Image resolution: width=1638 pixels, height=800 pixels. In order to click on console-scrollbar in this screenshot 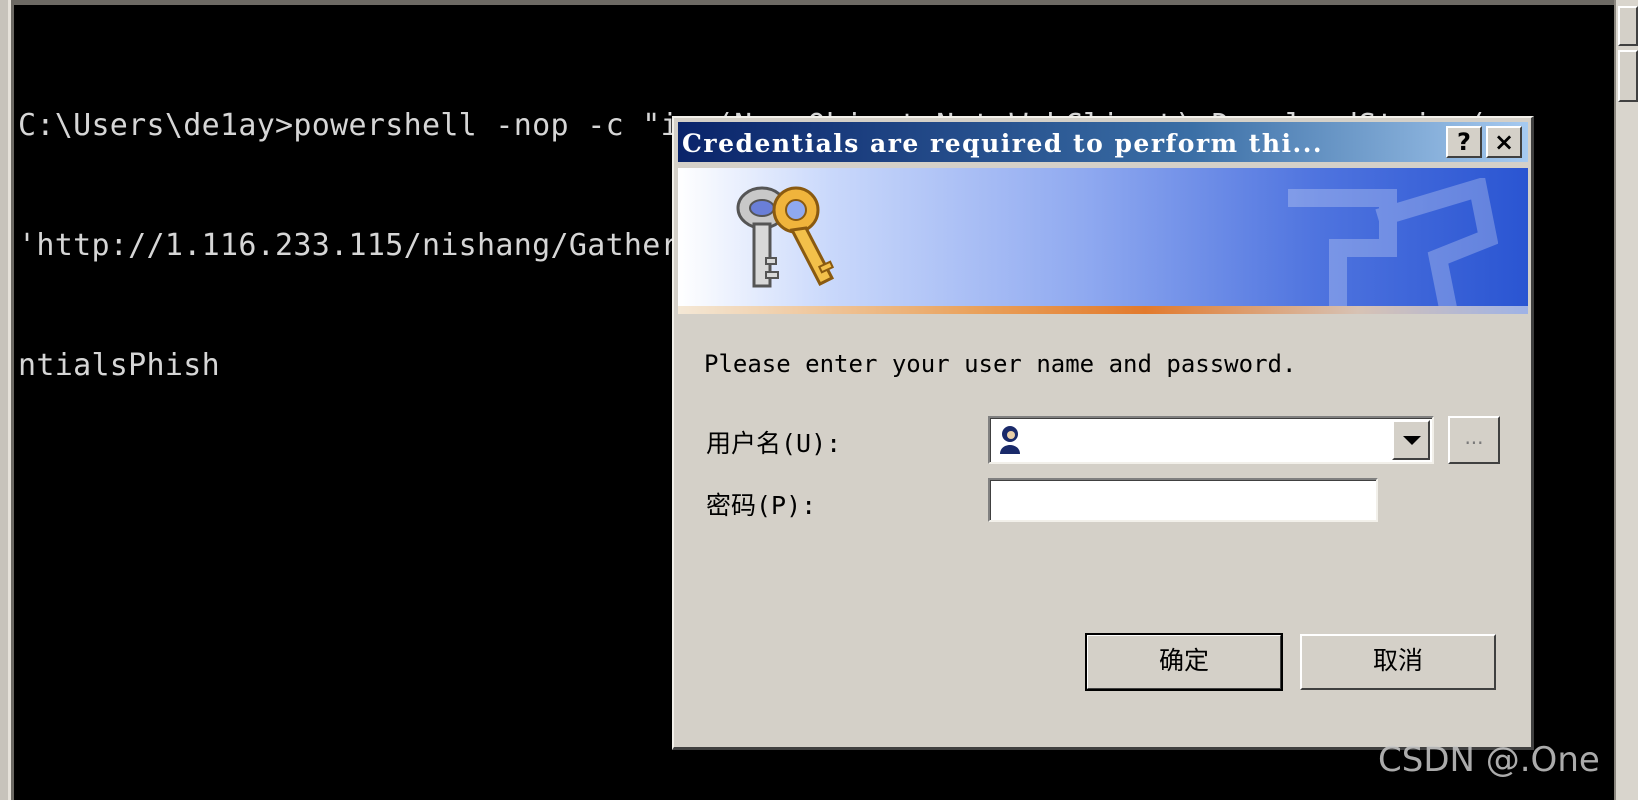, I will do `click(1626, 400)`.